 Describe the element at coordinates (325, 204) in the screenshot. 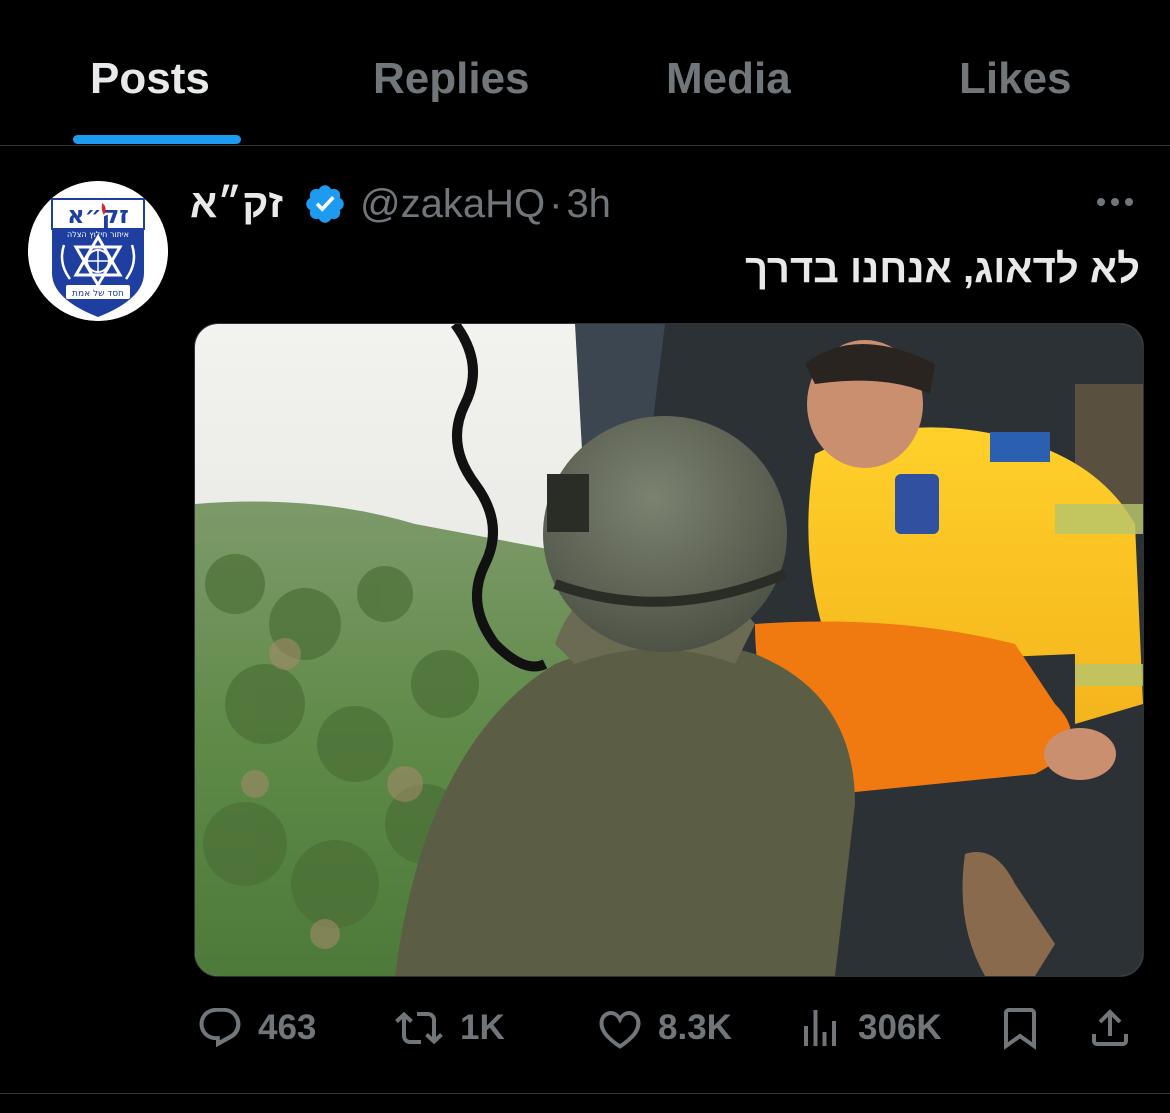

I see `verified-badge-icon` at that location.